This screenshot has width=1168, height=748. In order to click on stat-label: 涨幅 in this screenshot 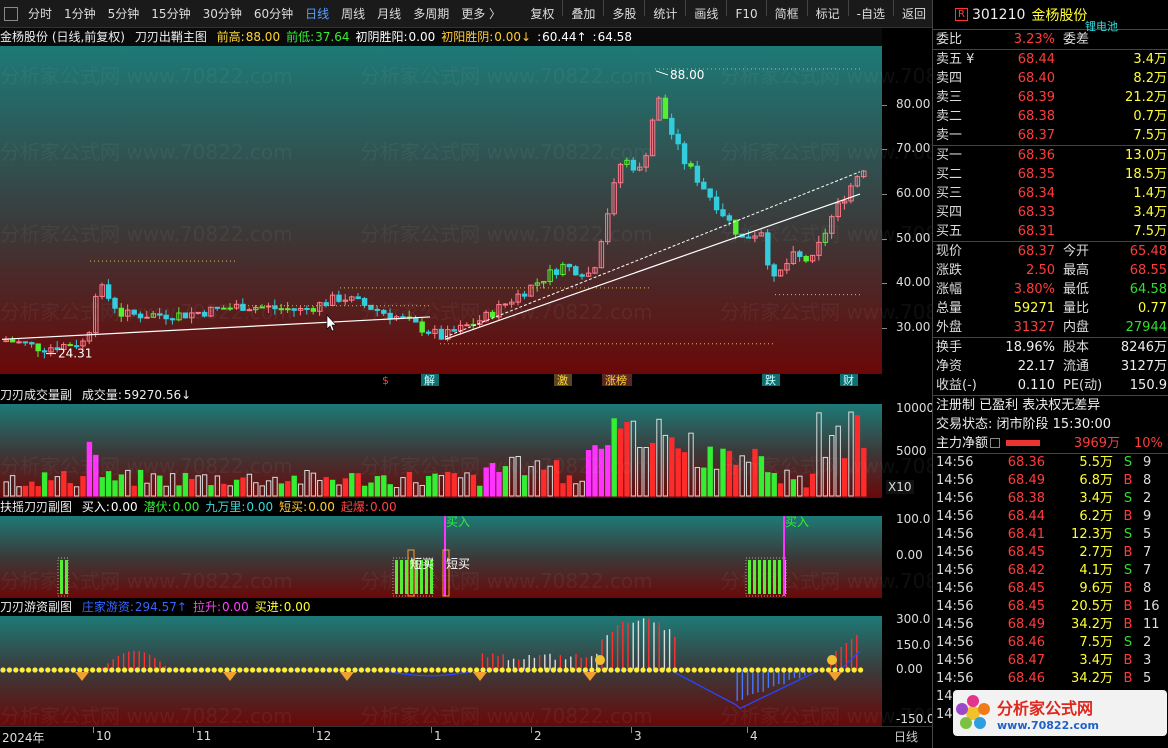, I will do `click(949, 289)`.